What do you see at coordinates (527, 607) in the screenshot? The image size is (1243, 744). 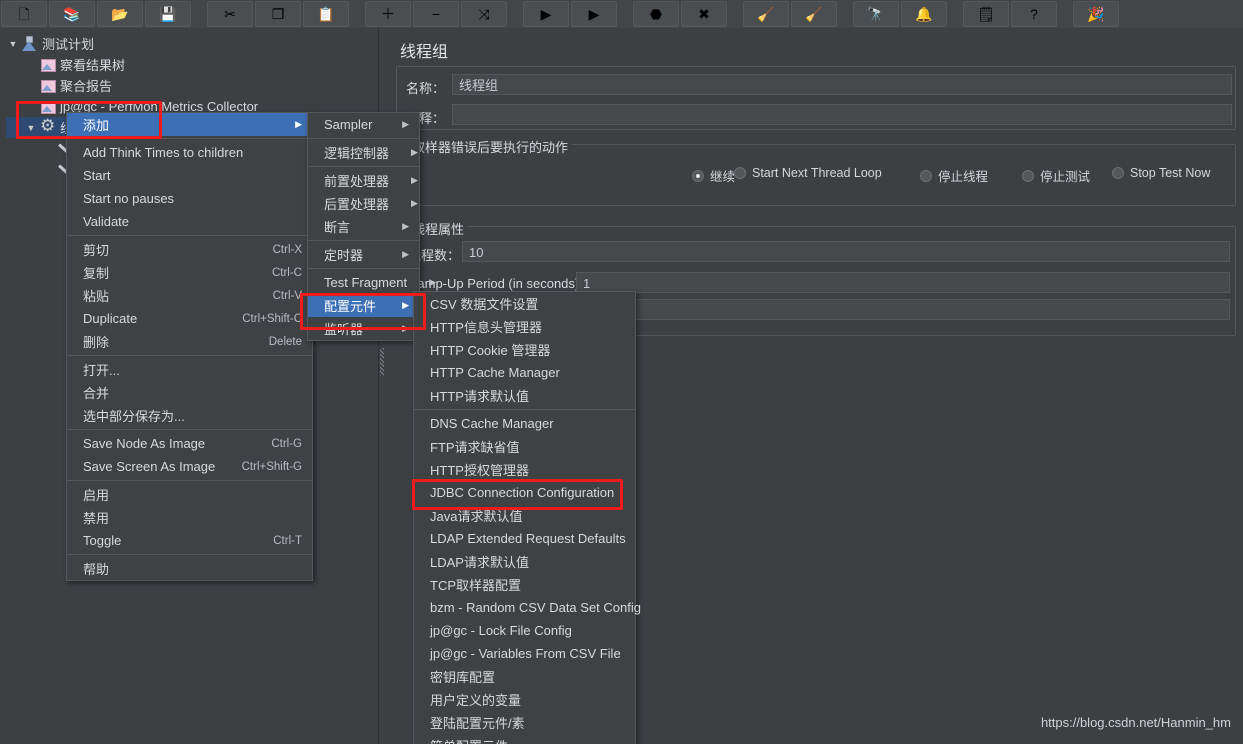 I see `menu-item: bzm - Random CSV Data Set Config` at bounding box center [527, 607].